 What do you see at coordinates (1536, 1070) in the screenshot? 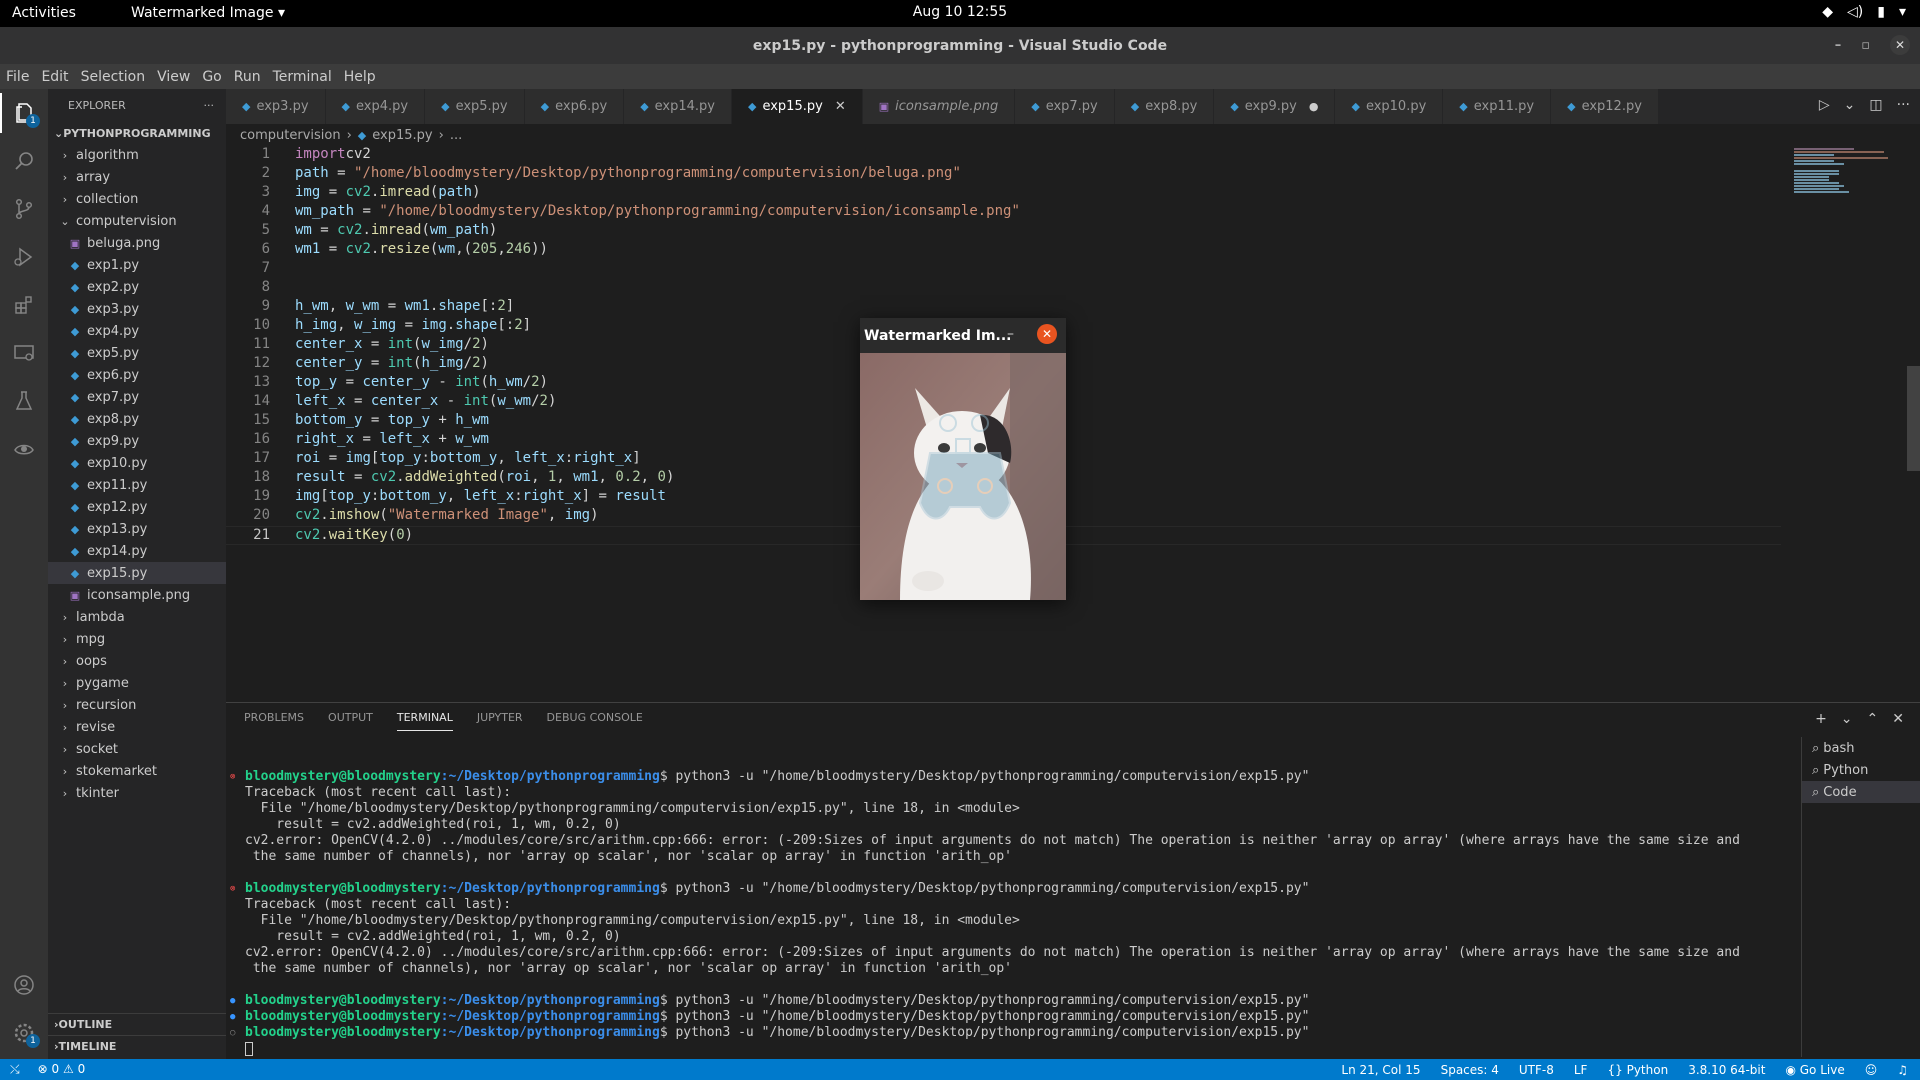
I see `encoding: UTF-8` at bounding box center [1536, 1070].